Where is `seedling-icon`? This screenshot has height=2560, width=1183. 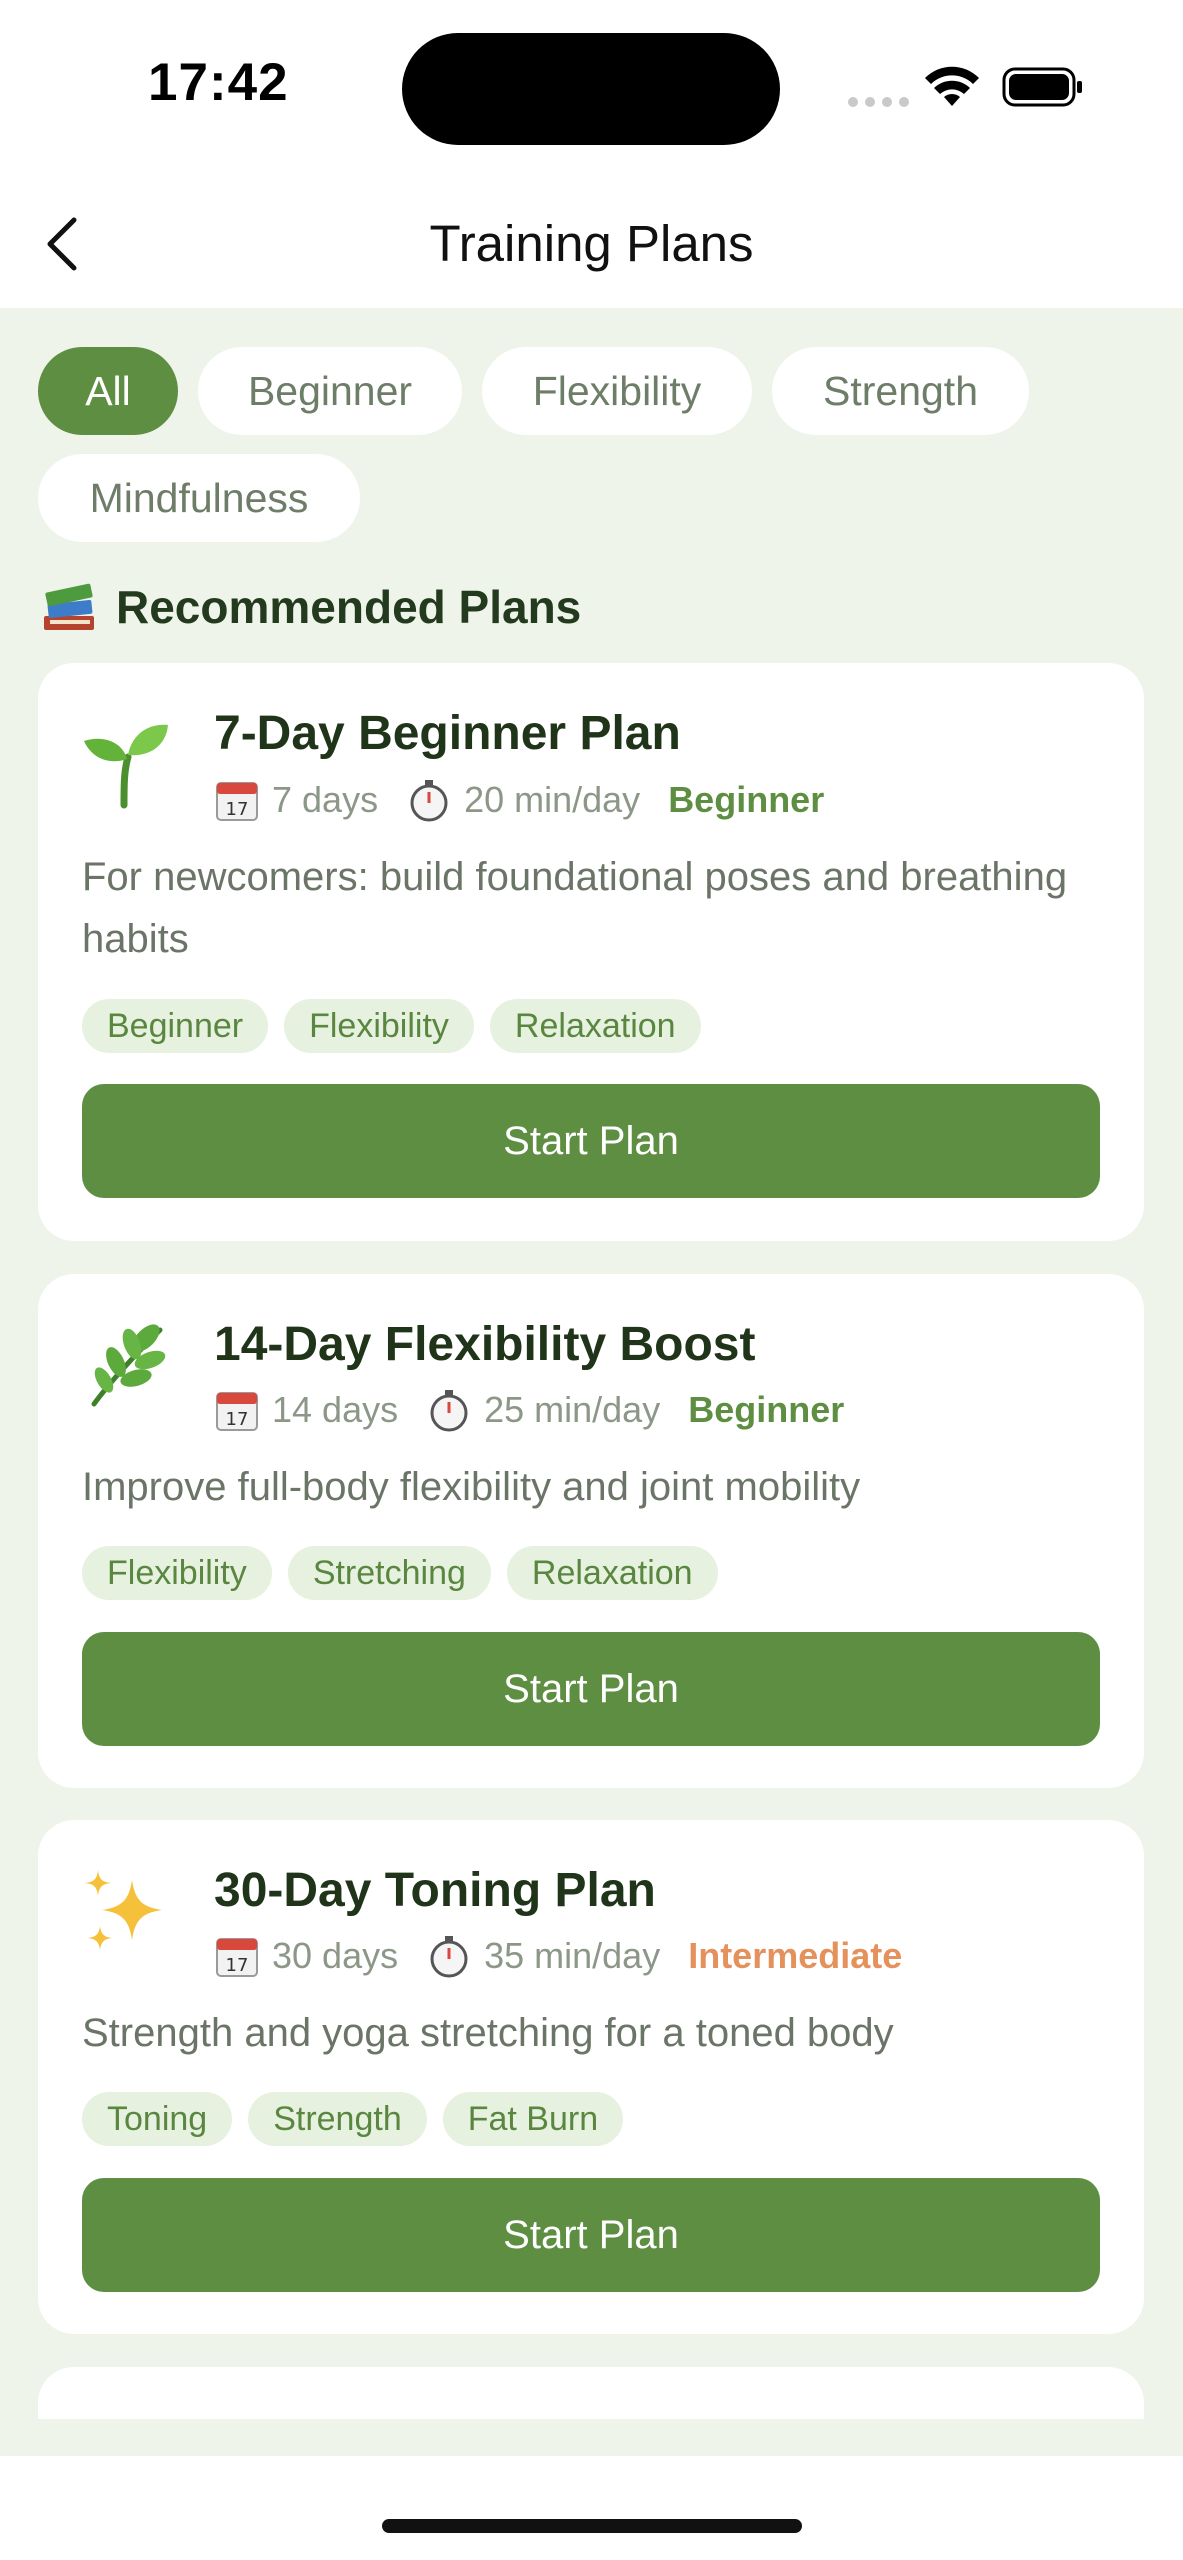
seedling-icon is located at coordinates (126, 766).